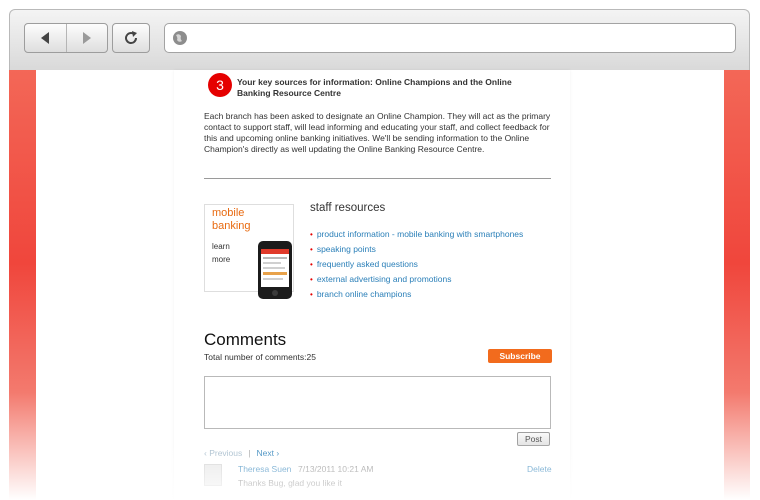 The width and height of the screenshot is (760, 500). I want to click on avatar, so click(213, 475).